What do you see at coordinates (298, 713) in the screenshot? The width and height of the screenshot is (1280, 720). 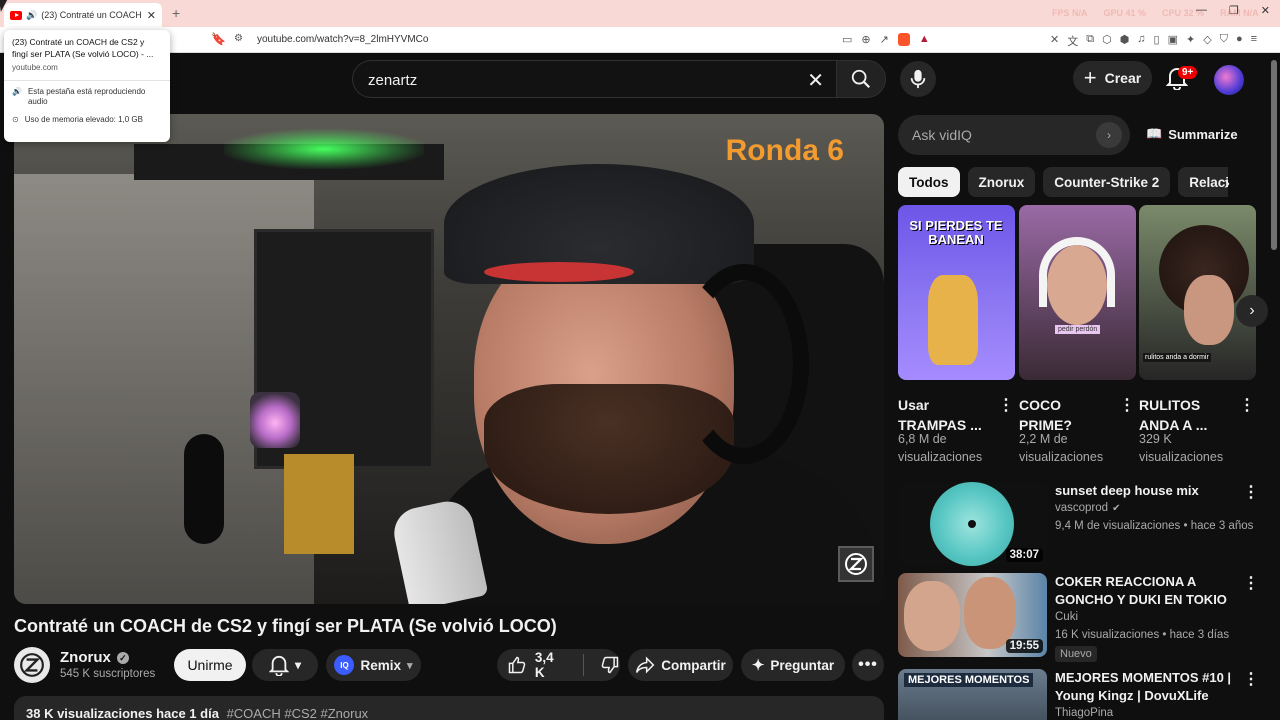 I see `hashtags: #COACH #CS2 #Znorux` at bounding box center [298, 713].